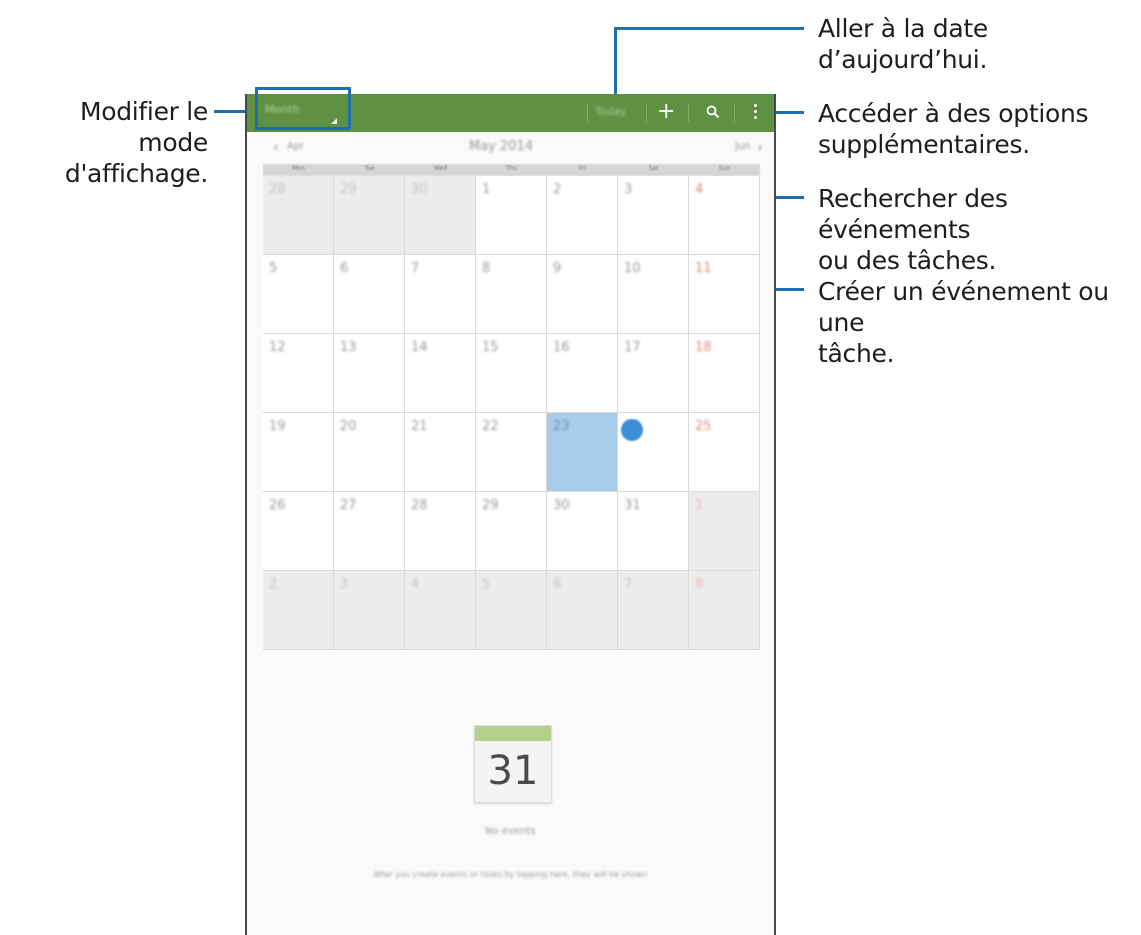  Describe the element at coordinates (348, 347) in the screenshot. I see `calendar-day-number: 13` at that location.